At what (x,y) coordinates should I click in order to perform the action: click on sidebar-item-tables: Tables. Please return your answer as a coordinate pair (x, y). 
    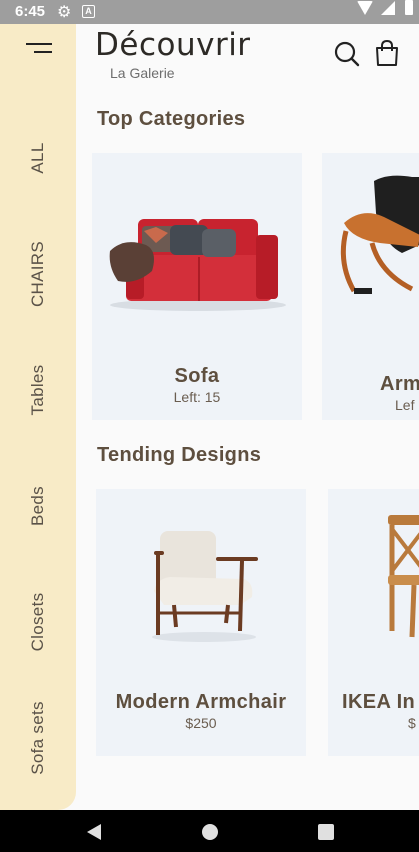
    Looking at the image, I should click on (38, 390).